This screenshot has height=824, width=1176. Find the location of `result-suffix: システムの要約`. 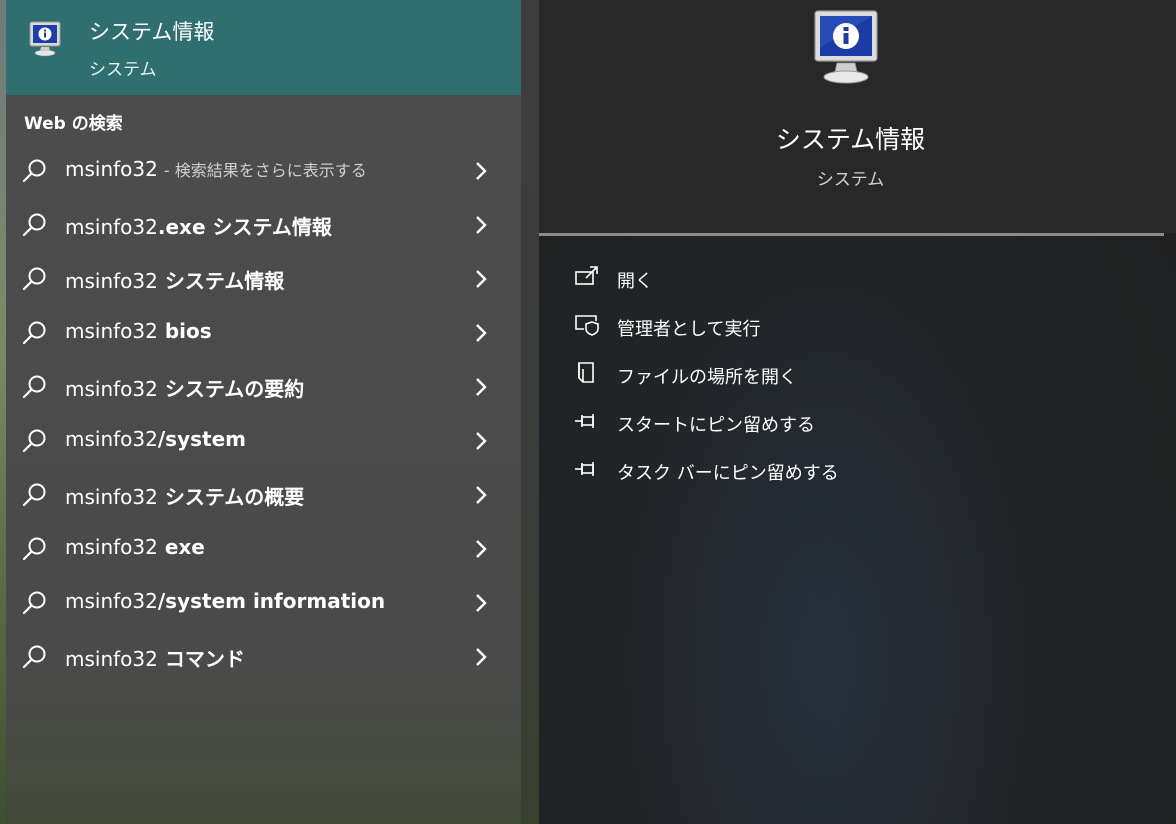

result-suffix: システムの要約 is located at coordinates (231, 389).